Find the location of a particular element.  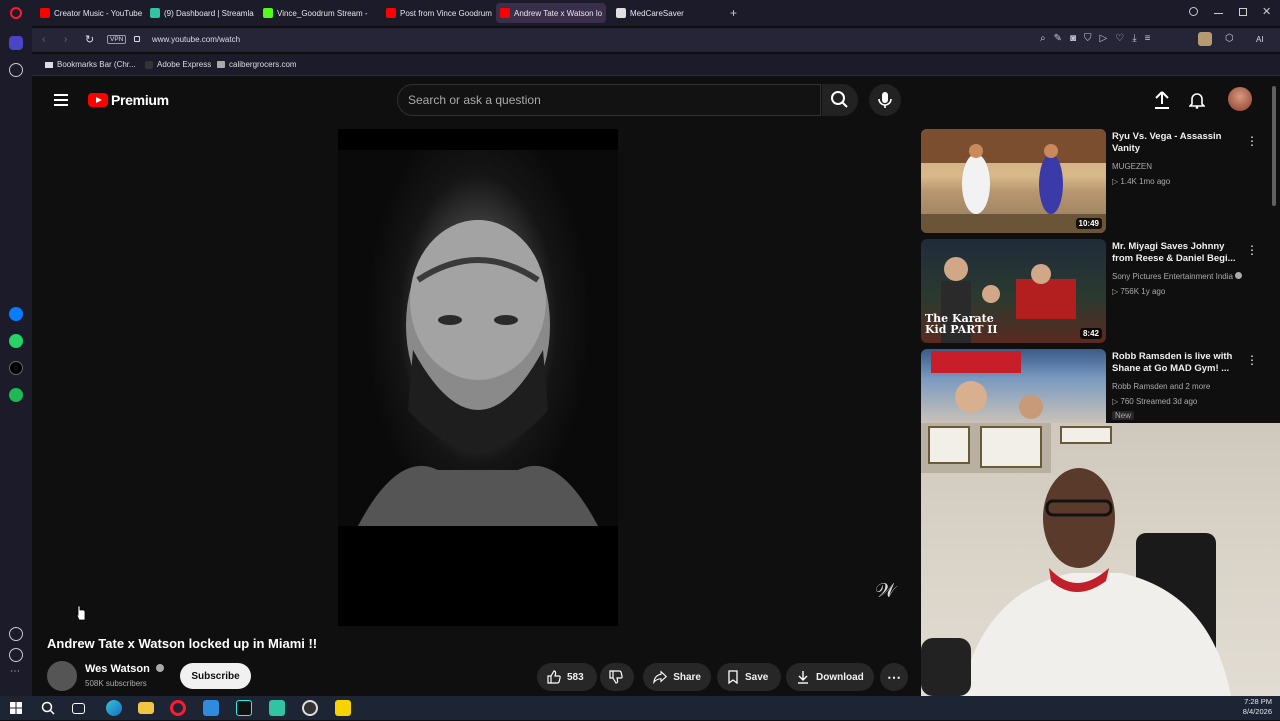

opera-logo-icon is located at coordinates (16, 13).